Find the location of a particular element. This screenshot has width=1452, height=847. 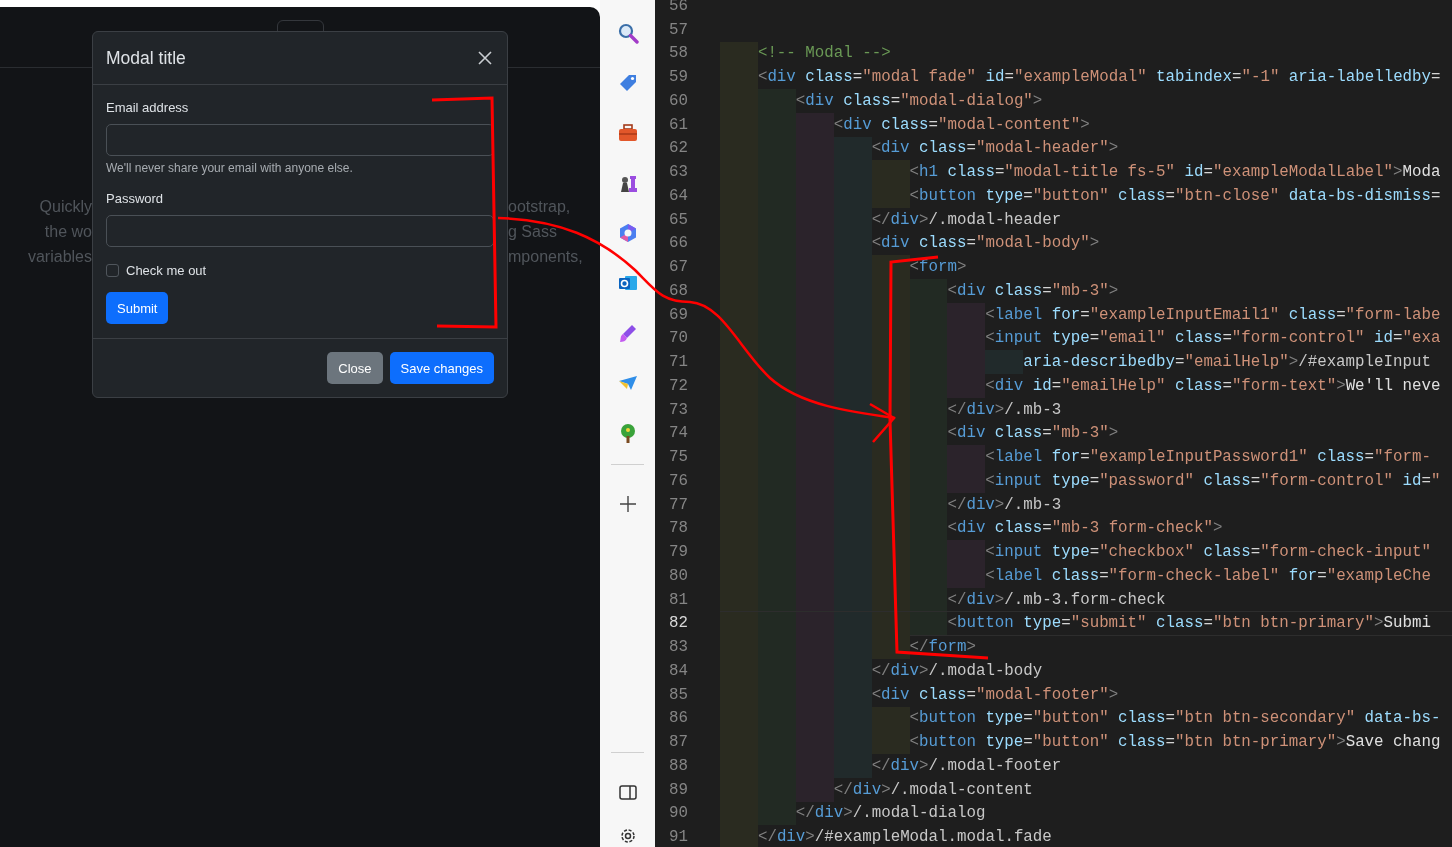

line-number: 63 is located at coordinates (678, 172).